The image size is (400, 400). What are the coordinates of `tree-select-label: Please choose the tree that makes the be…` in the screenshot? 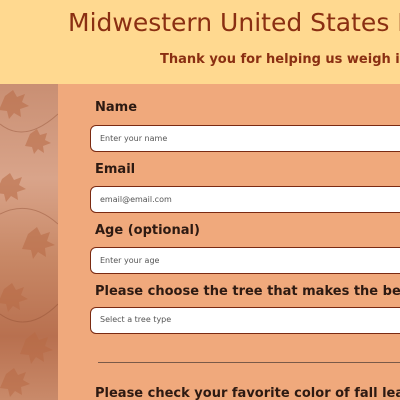 It's located at (247, 291).